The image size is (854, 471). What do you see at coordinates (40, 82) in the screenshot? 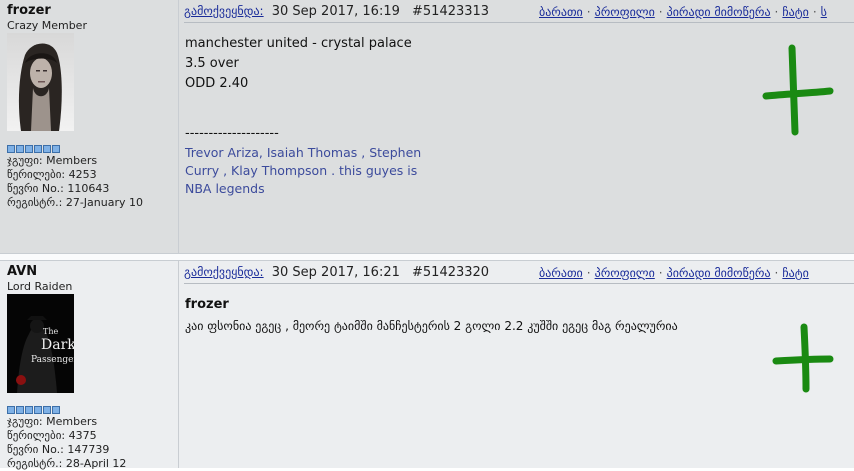
I see `avatar` at bounding box center [40, 82].